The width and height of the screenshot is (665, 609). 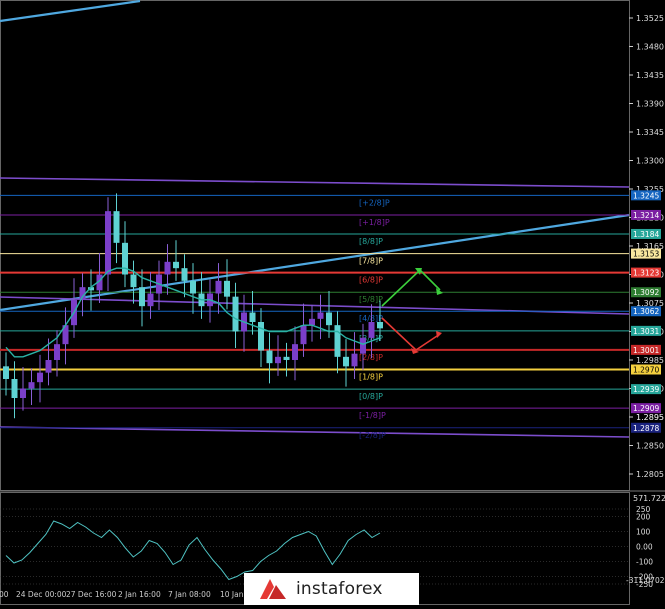 What do you see at coordinates (650, 18) in the screenshot?
I see `price-tick-label: 1.3525` at bounding box center [650, 18].